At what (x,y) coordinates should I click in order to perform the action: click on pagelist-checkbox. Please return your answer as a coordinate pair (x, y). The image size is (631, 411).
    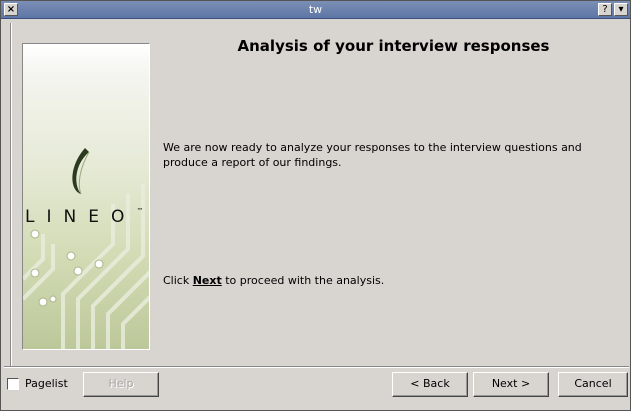
    Looking at the image, I should click on (13, 383).